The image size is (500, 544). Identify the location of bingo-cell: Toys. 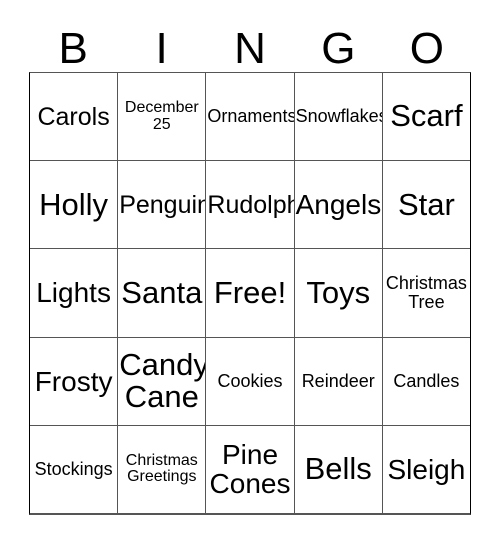
(337, 293).